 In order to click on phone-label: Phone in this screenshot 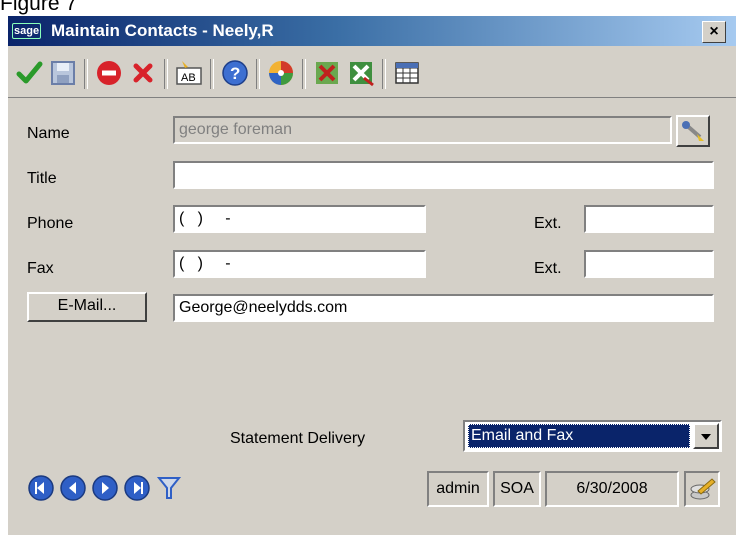, I will do `click(50, 223)`.